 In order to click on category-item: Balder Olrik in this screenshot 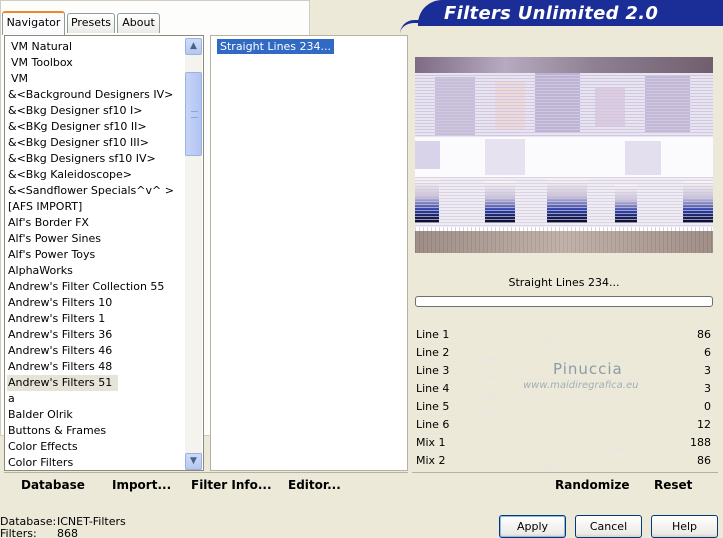, I will do `click(40, 415)`.